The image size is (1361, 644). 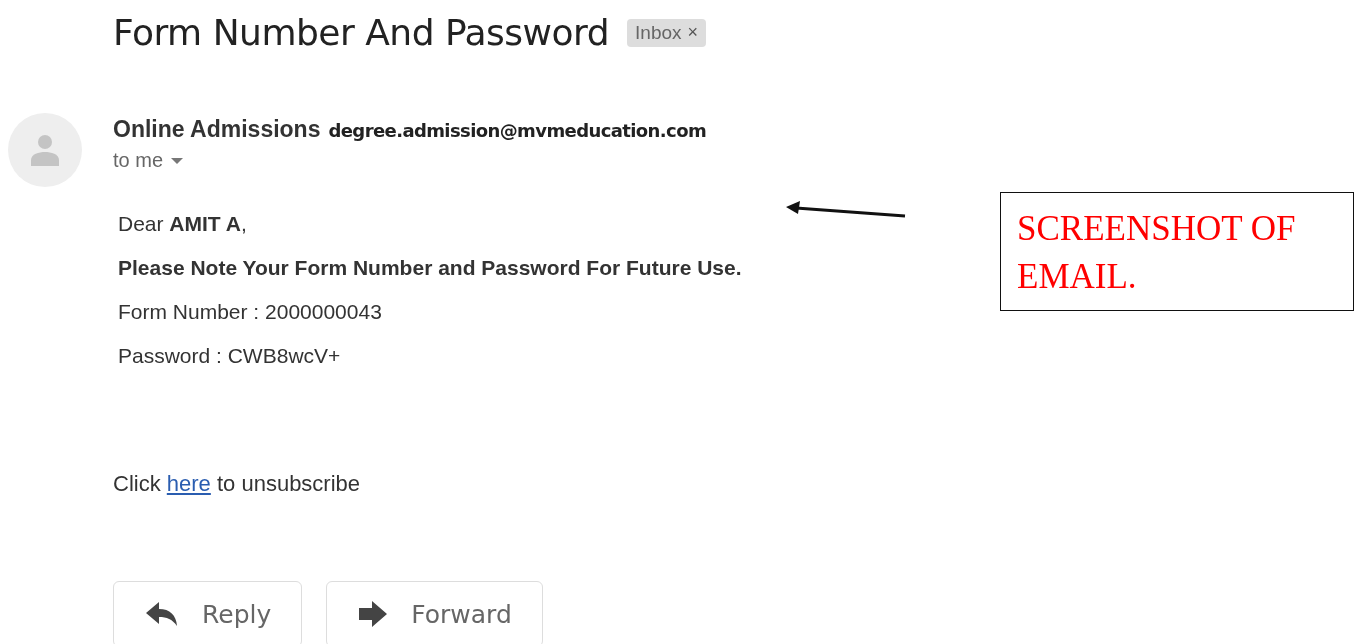 What do you see at coordinates (217, 129) in the screenshot?
I see `sender-name: Online Admissions` at bounding box center [217, 129].